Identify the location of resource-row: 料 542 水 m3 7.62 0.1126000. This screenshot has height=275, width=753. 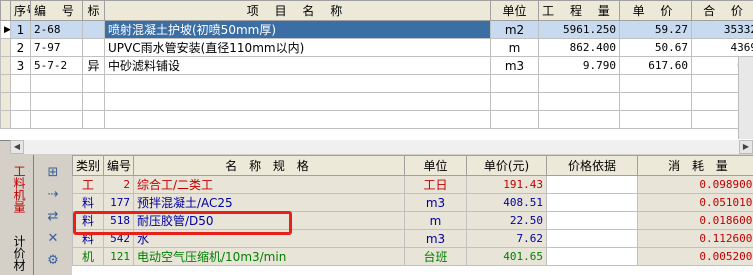
(412, 238).